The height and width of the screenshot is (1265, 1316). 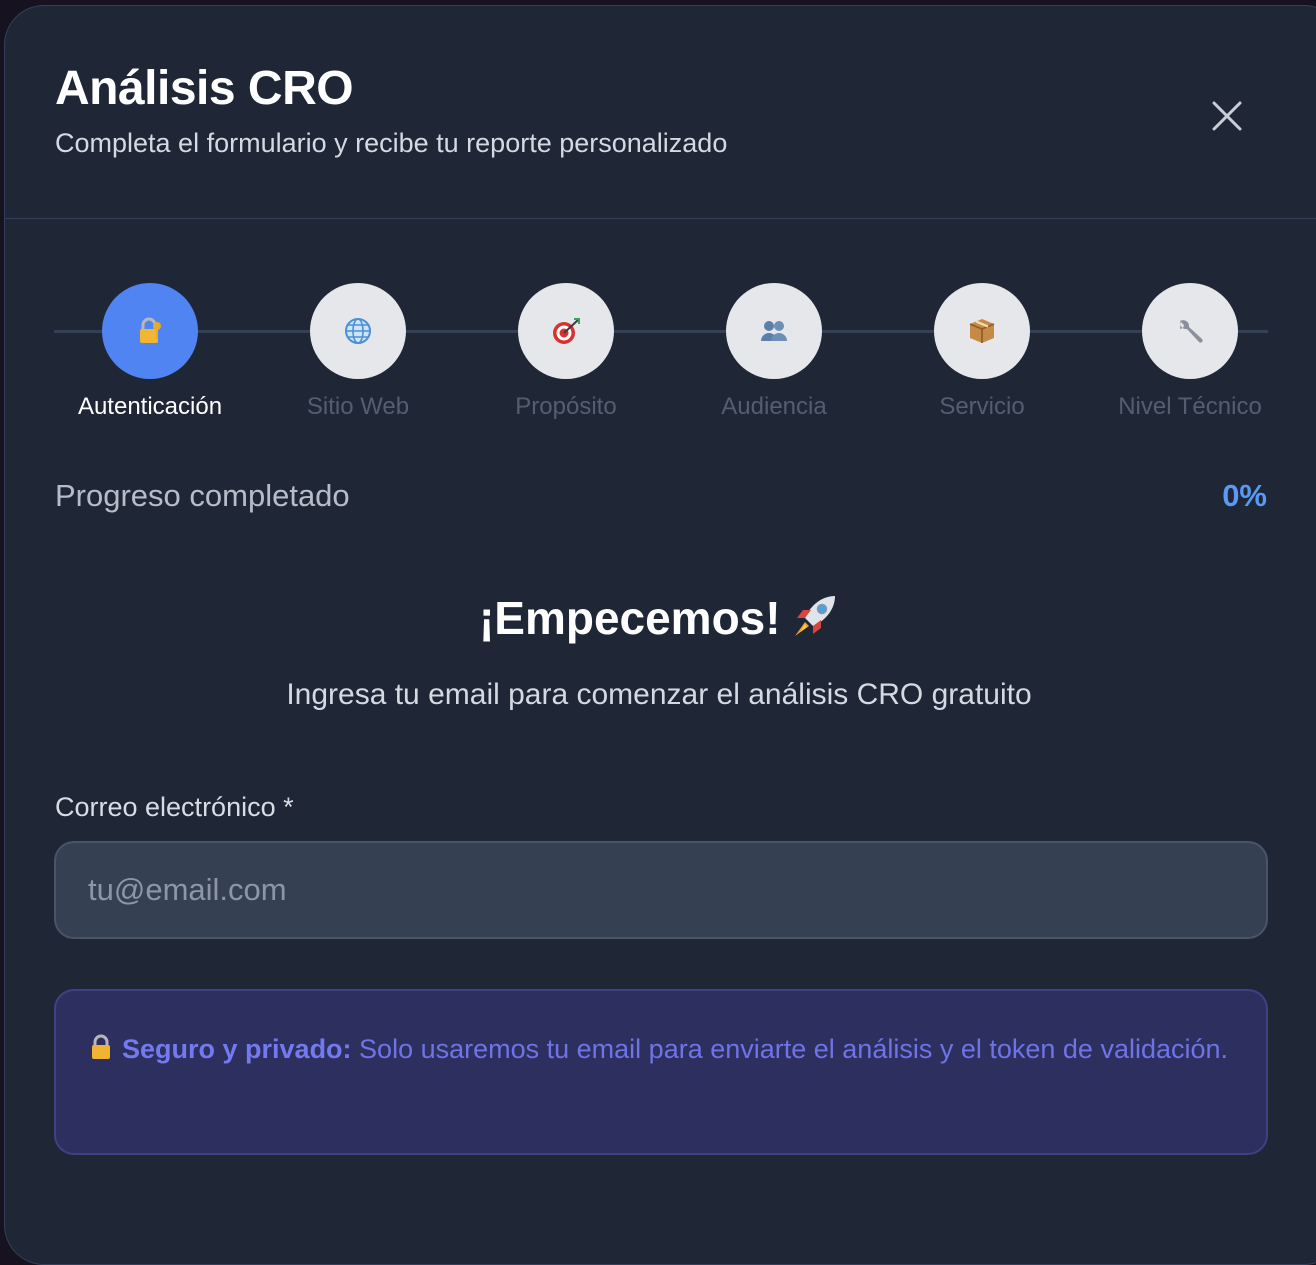 I want to click on wrench-icon, so click(x=1191, y=331).